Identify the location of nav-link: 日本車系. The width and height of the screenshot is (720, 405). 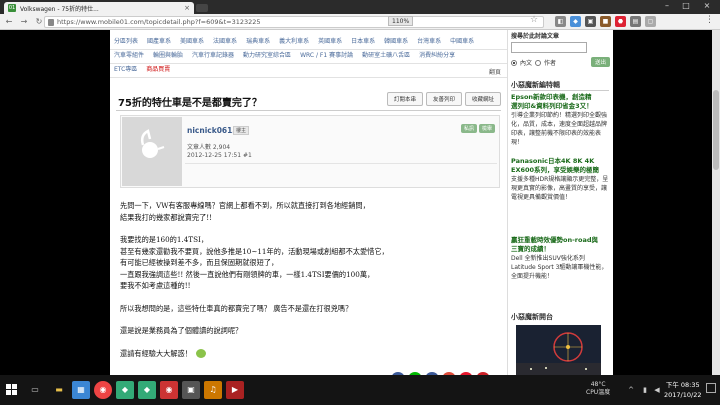
(363, 41).